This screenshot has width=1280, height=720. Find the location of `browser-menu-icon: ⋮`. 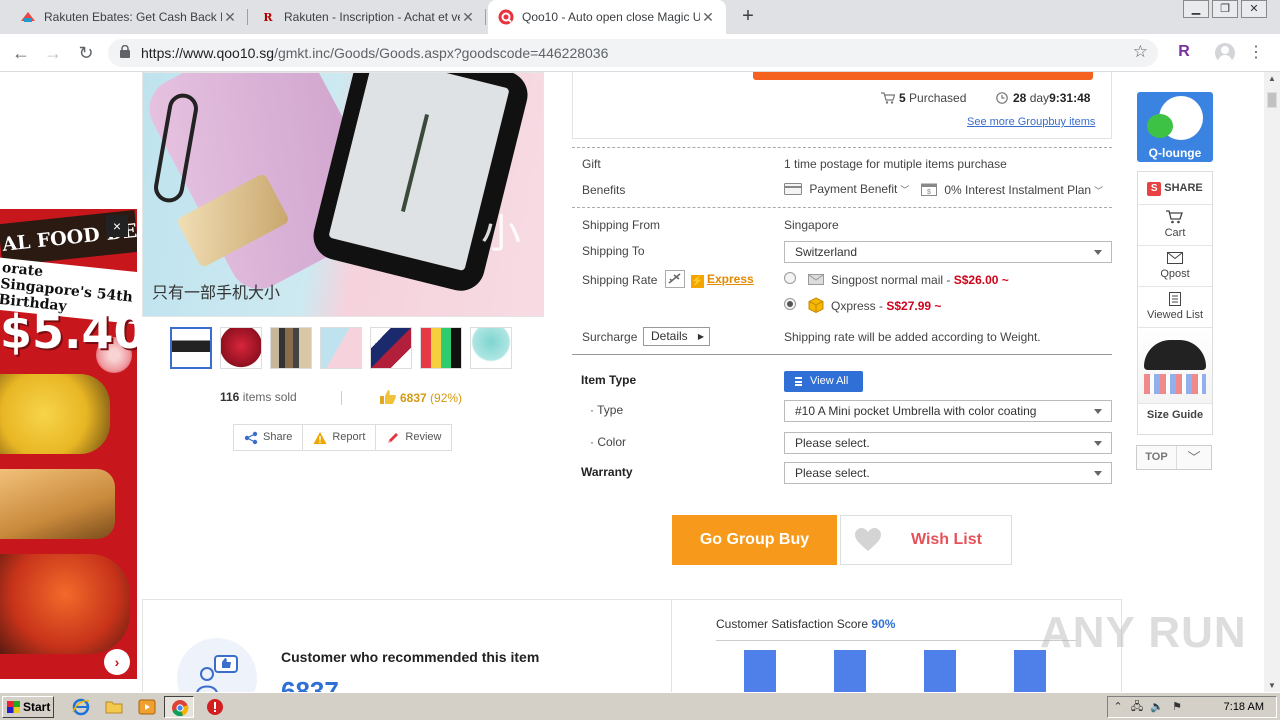

browser-menu-icon: ⋮ is located at coordinates (1256, 53).